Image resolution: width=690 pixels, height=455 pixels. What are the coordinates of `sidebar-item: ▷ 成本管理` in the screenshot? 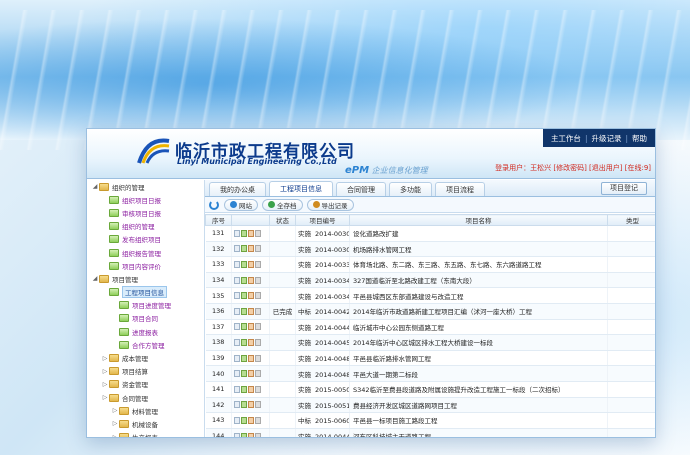 It's located at (145, 357).